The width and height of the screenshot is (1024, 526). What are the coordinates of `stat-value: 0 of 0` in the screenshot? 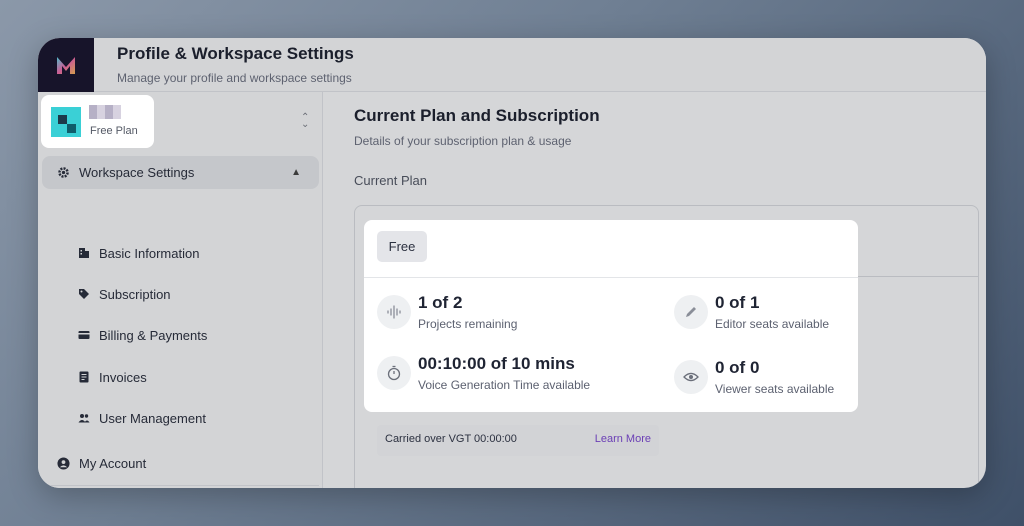 It's located at (737, 367).